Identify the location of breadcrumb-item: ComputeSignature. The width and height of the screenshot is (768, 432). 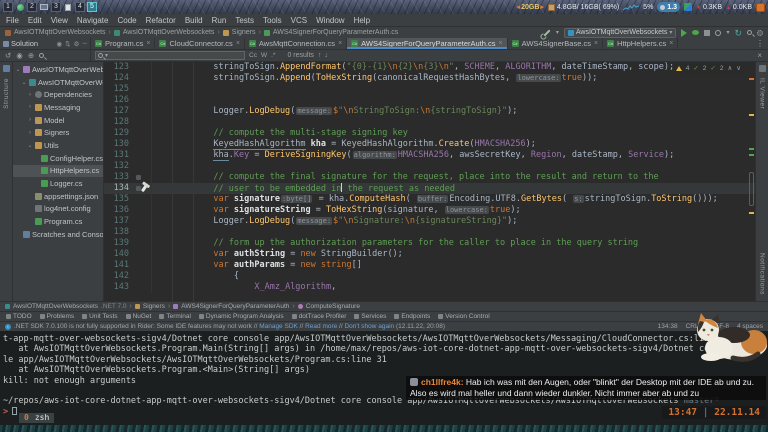
(333, 306).